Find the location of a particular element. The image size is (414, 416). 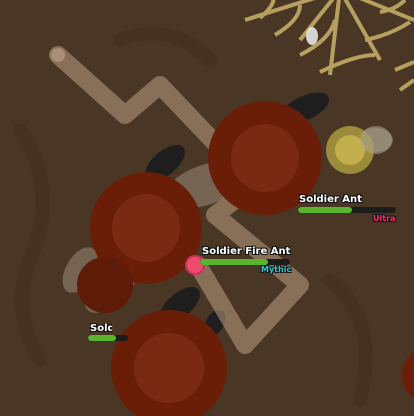

mob-name-soldier-ant: Soldier Ant is located at coordinates (330, 199).